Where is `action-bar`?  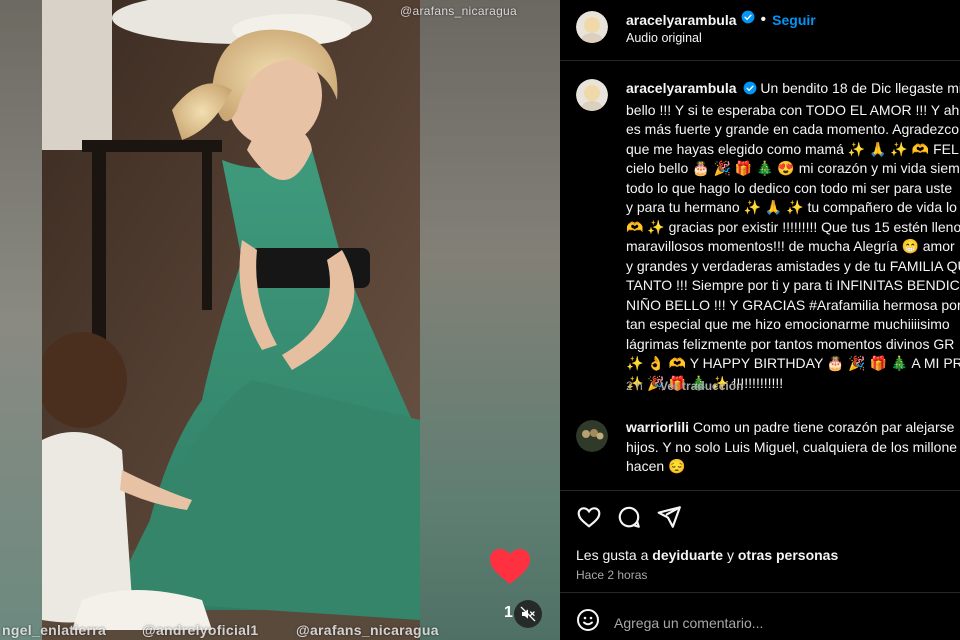 action-bar is located at coordinates (629, 519).